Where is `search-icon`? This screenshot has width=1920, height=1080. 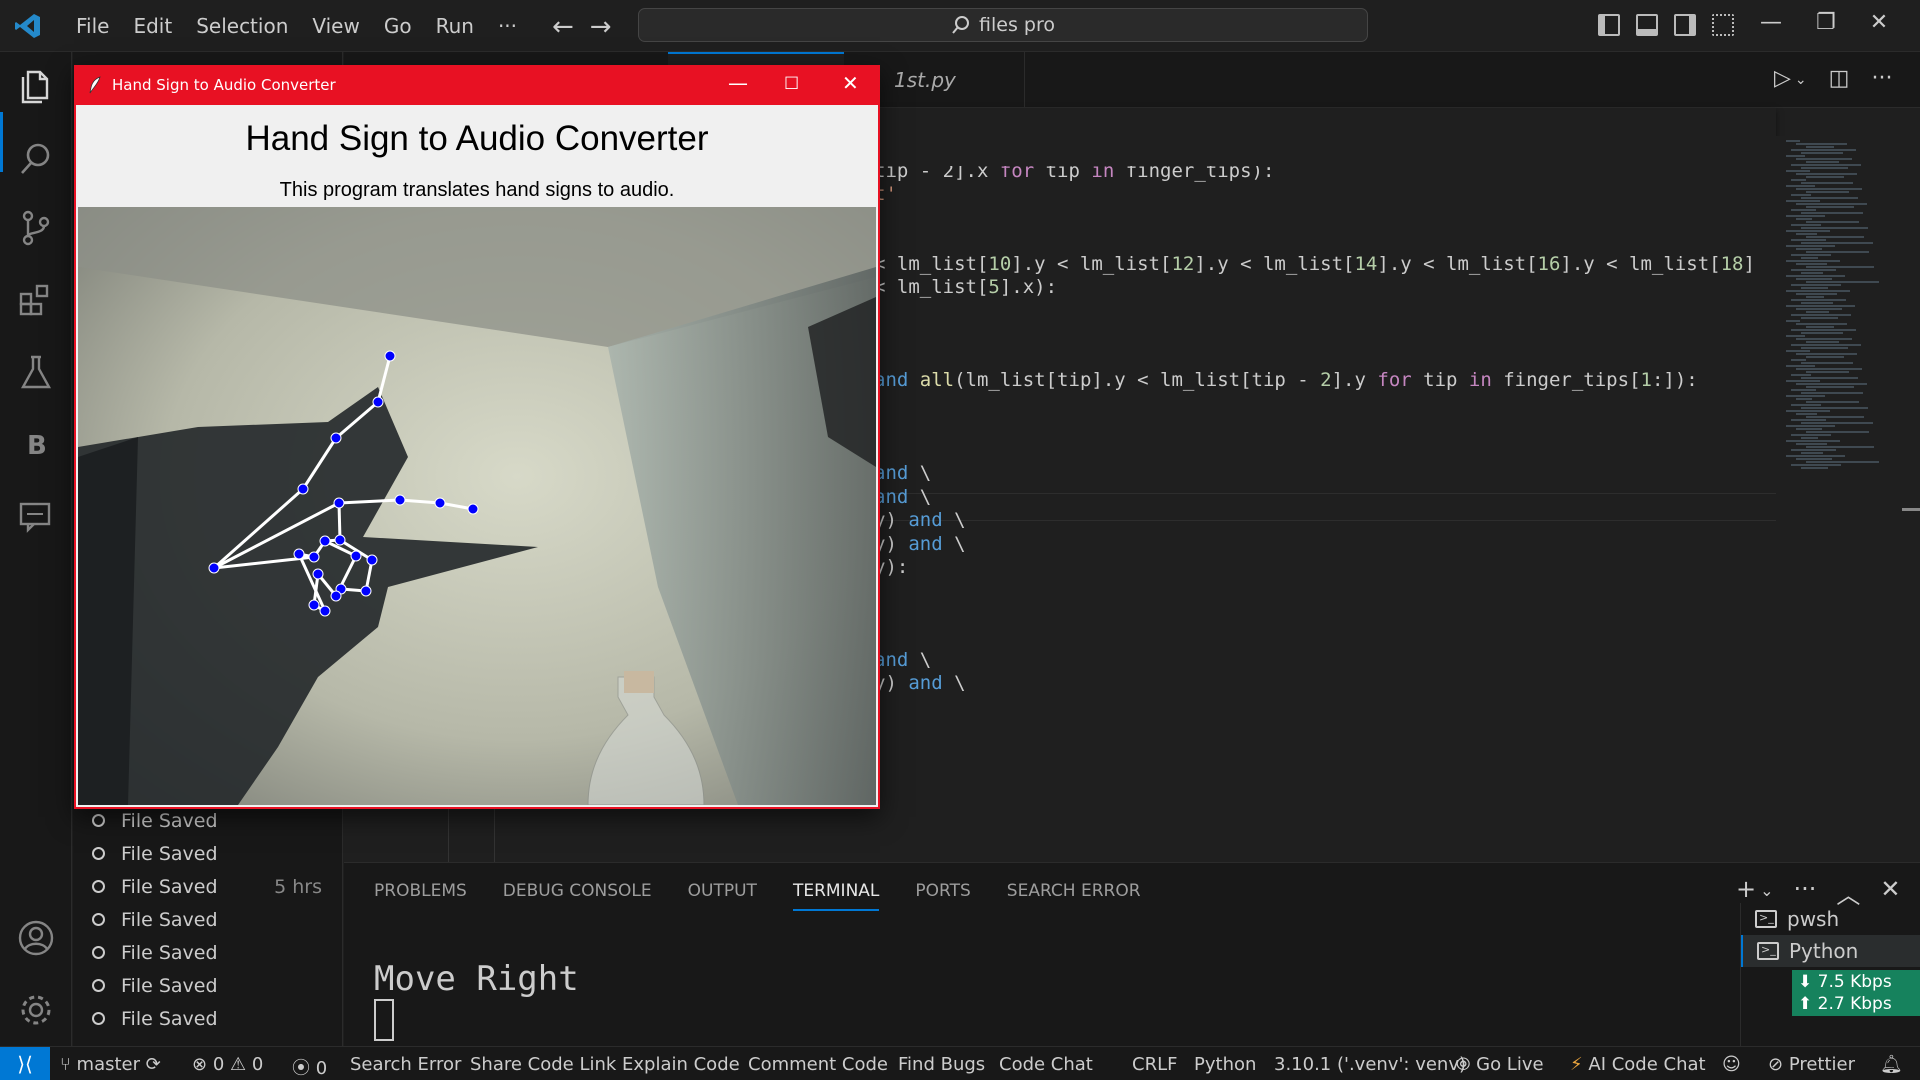
search-icon is located at coordinates (36, 158).